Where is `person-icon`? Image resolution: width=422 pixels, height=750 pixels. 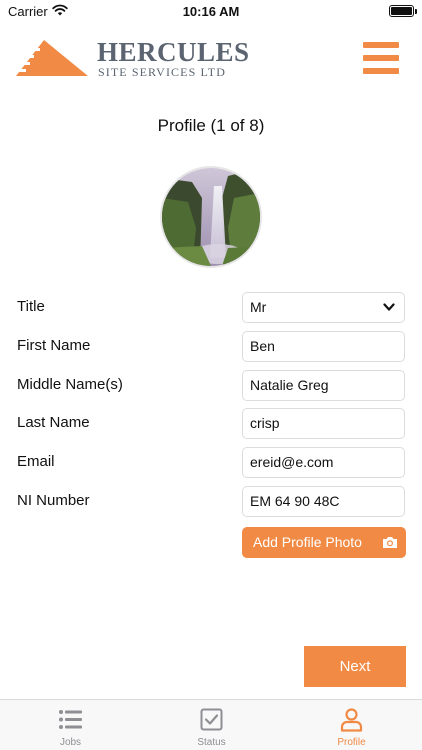 person-icon is located at coordinates (351, 720).